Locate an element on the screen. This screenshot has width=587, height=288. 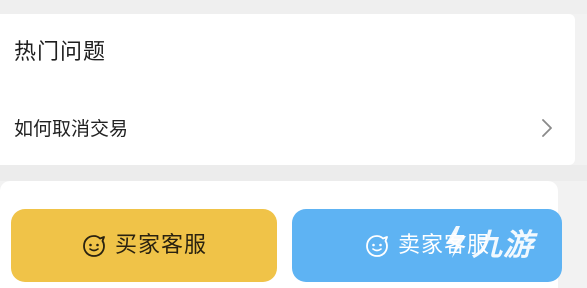
top-divider is located at coordinates (293, 7).